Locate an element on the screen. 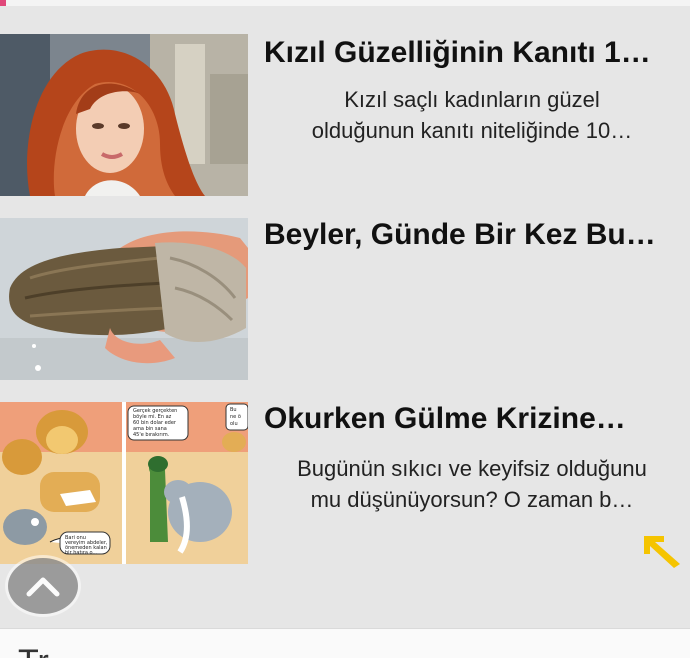 The image size is (690, 658). next-section-panel: Tr is located at coordinates (345, 643).